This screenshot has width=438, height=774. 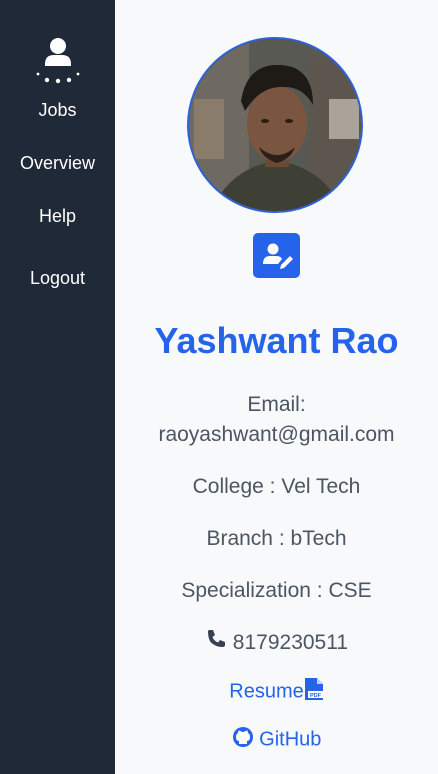 What do you see at coordinates (243, 740) in the screenshot?
I see `github-icon` at bounding box center [243, 740].